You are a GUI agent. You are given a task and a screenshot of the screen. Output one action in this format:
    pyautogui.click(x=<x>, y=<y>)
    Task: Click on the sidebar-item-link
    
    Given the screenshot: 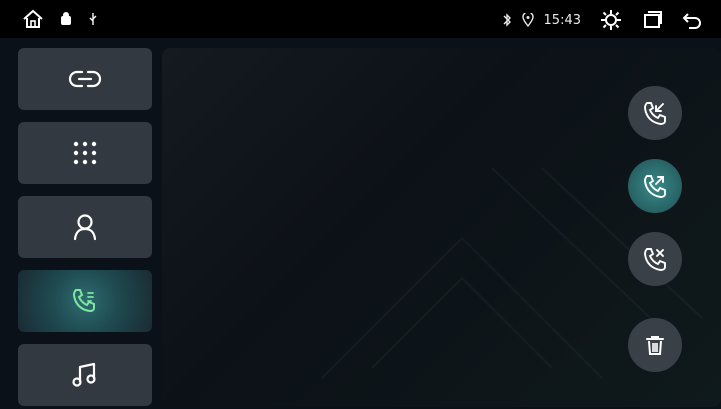 What is the action you would take?
    pyautogui.click(x=85, y=79)
    